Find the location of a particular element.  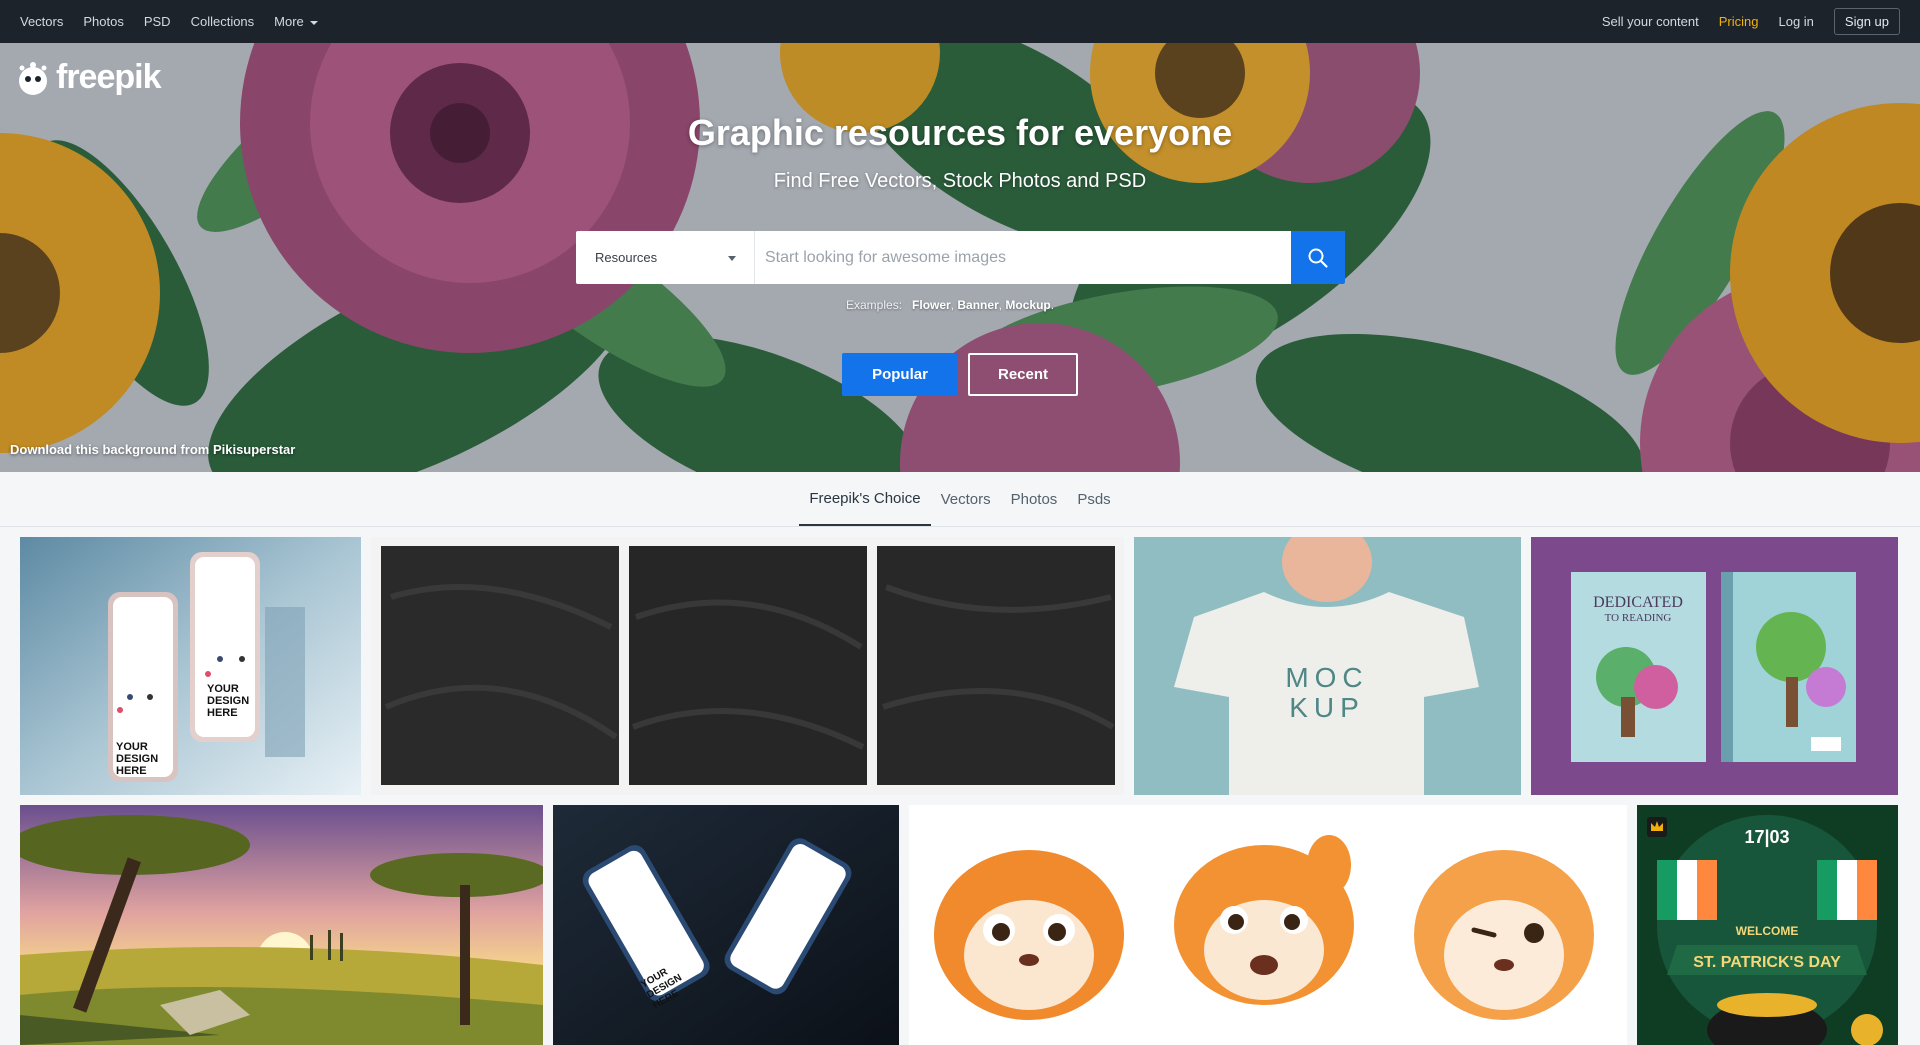

tab-vectors: Vectors is located at coordinates (966, 499).